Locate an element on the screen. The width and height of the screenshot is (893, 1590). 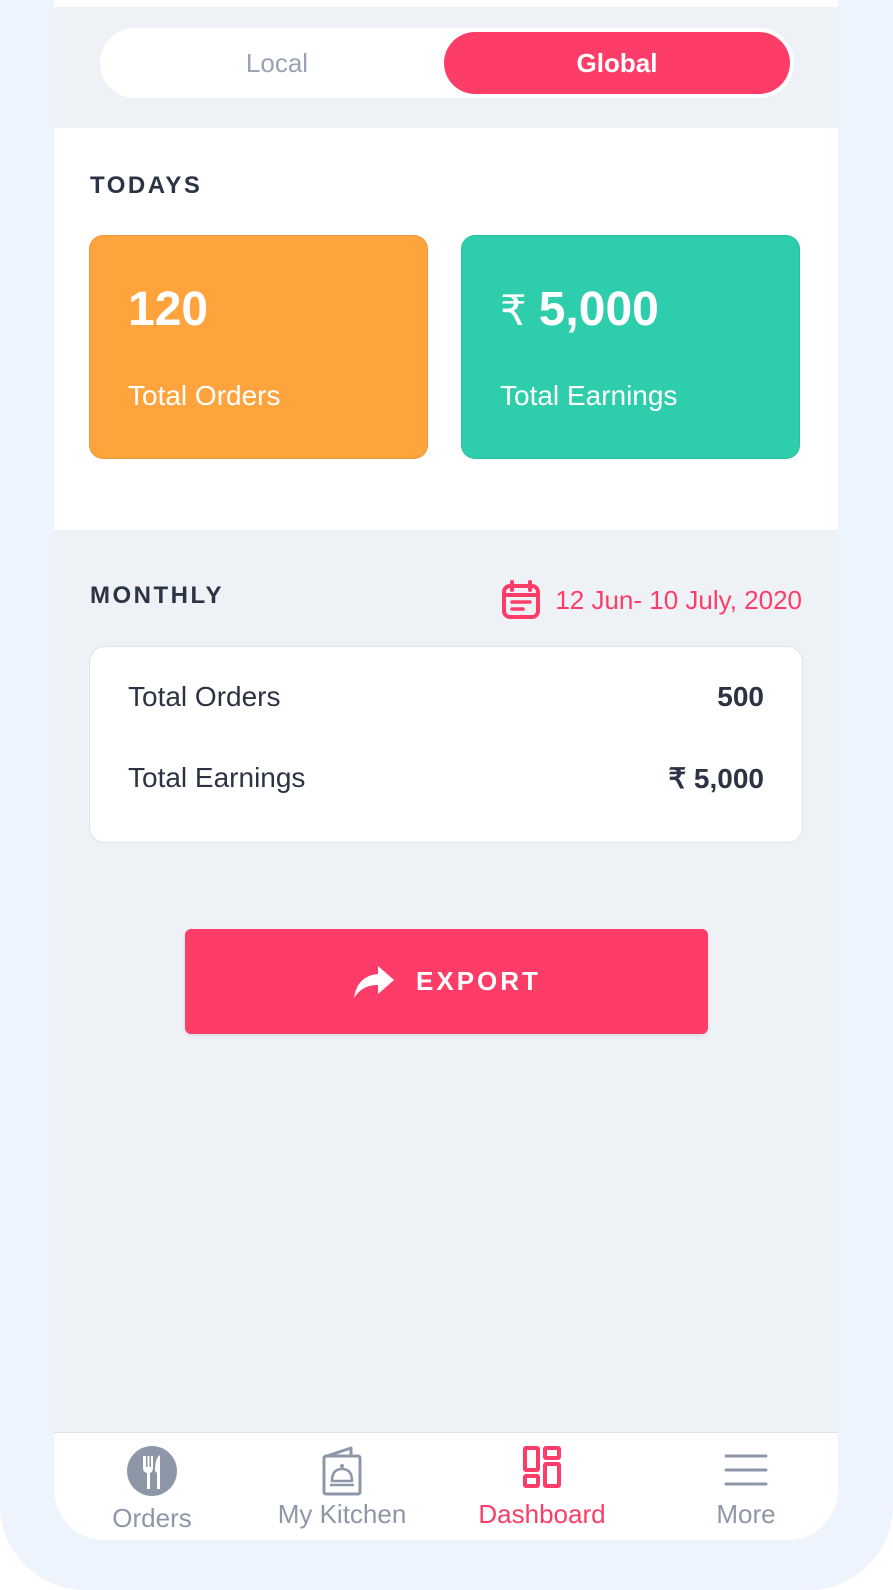
monthly-earnings-value: ₹ 5,000 is located at coordinates (716, 778).